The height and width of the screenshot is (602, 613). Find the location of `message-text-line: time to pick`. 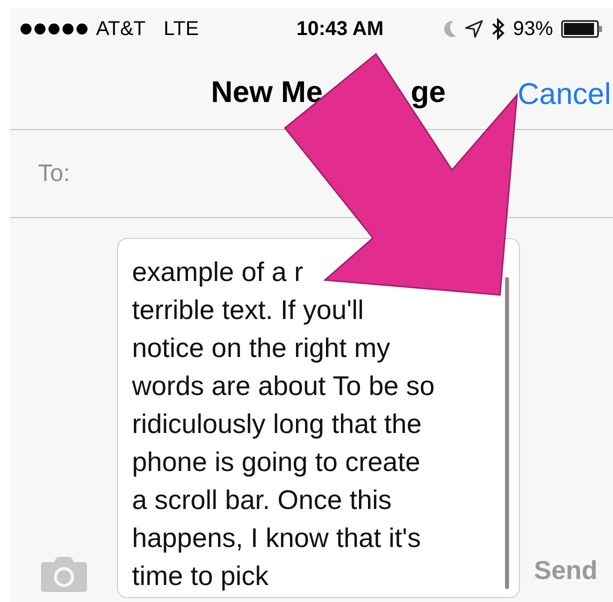

message-text-line: time to pick is located at coordinates (200, 576).